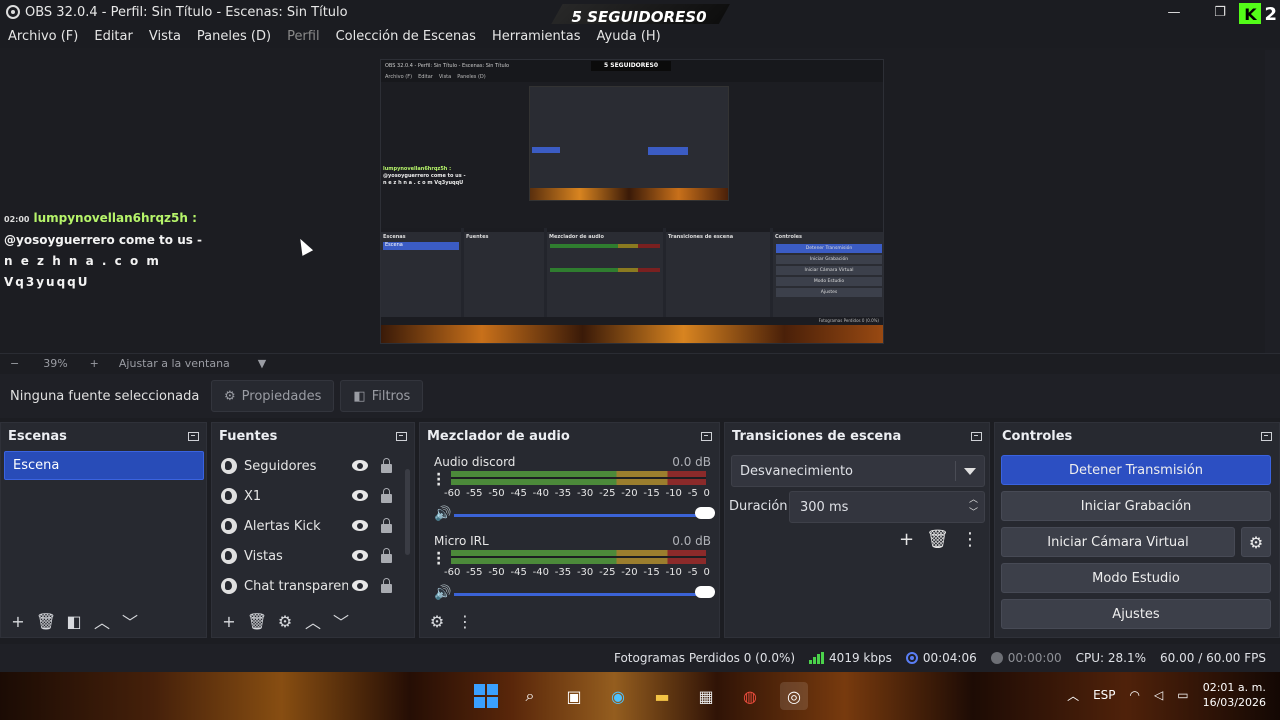 This screenshot has height=720, width=1280. Describe the element at coordinates (1256, 542) in the screenshot. I see `virtual-camera-settings-button: ⚙` at that location.